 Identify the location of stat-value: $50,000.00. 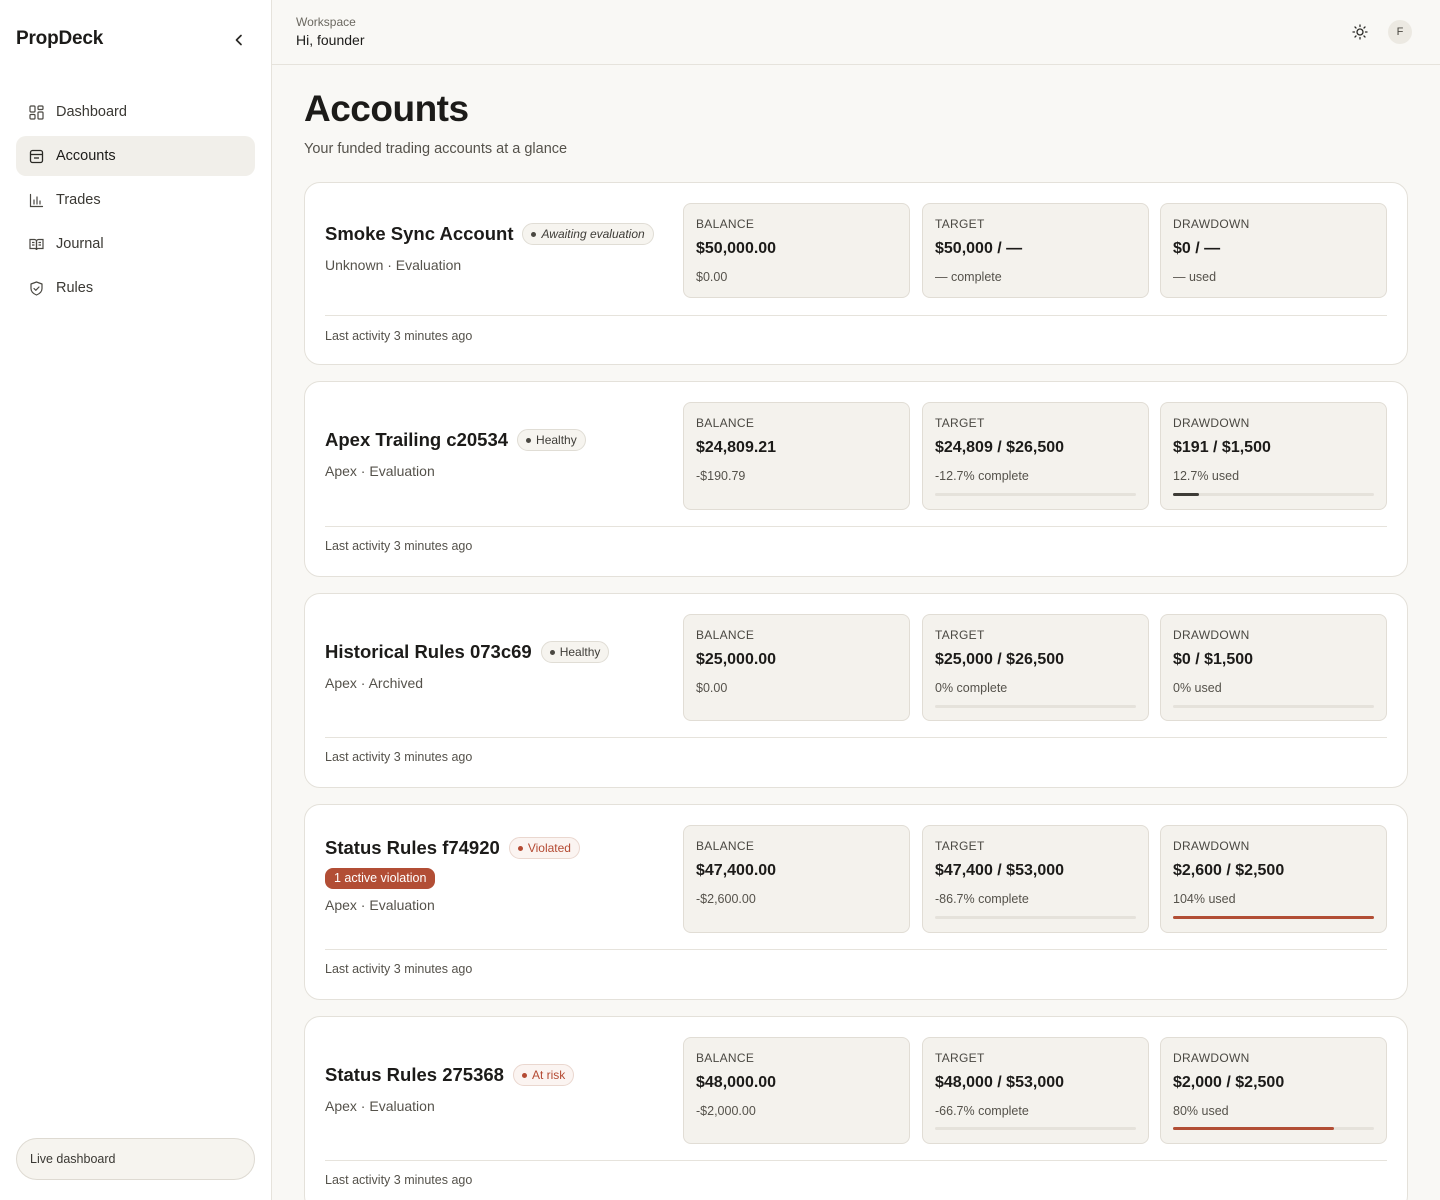
(736, 248).